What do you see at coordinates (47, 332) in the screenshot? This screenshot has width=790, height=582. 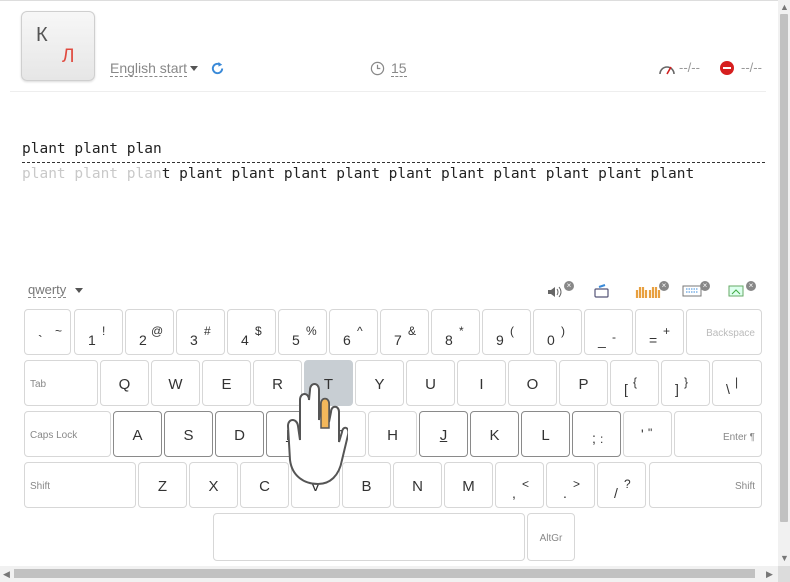 I see `key-backquote: ` ~` at bounding box center [47, 332].